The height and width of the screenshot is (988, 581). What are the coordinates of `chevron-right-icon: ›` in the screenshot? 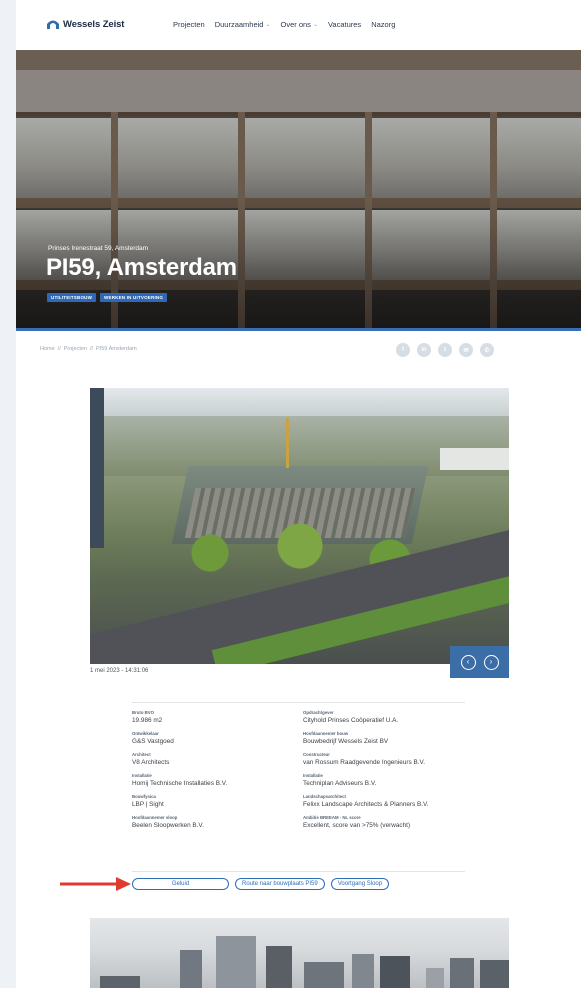 It's located at (491, 661).